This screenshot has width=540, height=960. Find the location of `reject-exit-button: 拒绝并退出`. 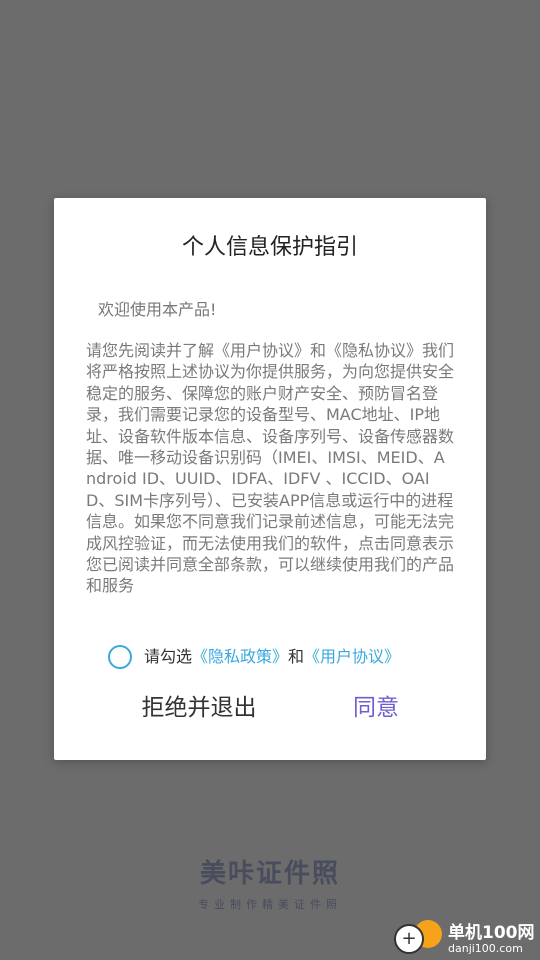

reject-exit-button: 拒绝并退出 is located at coordinates (199, 708).